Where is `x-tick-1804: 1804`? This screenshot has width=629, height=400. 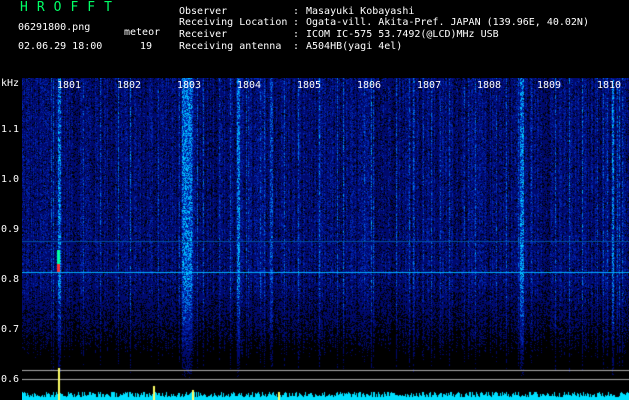
x-tick-1804: 1804 is located at coordinates (249, 85).